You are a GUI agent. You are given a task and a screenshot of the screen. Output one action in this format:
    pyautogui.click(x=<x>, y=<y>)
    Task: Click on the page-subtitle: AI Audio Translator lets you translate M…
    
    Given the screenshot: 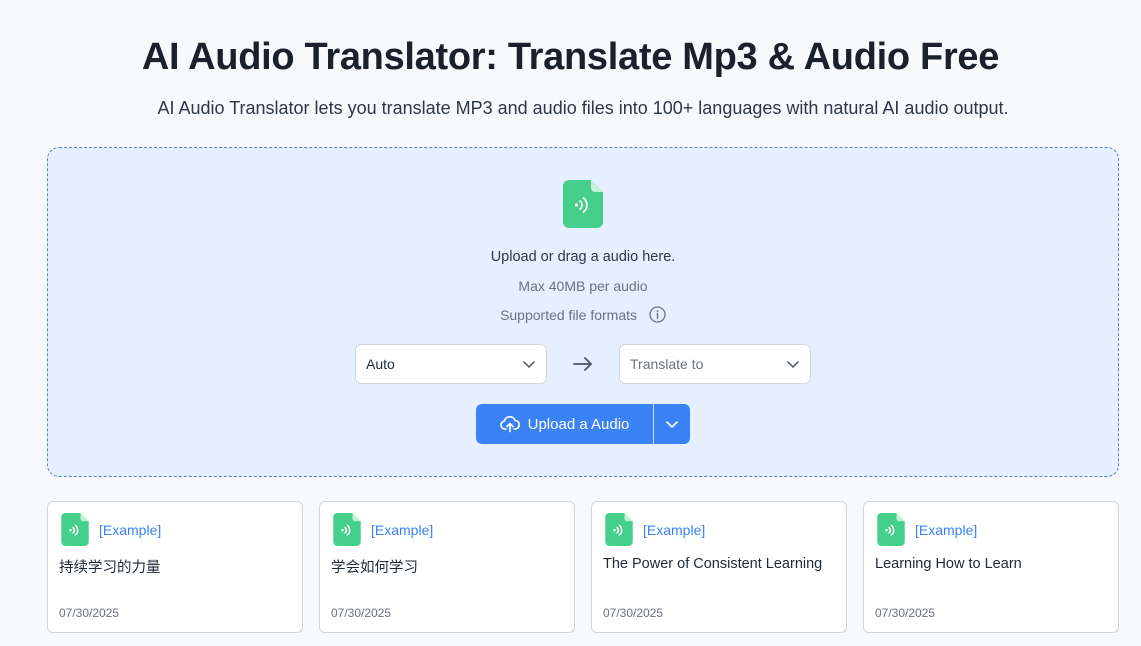 What is the action you would take?
    pyautogui.click(x=583, y=108)
    